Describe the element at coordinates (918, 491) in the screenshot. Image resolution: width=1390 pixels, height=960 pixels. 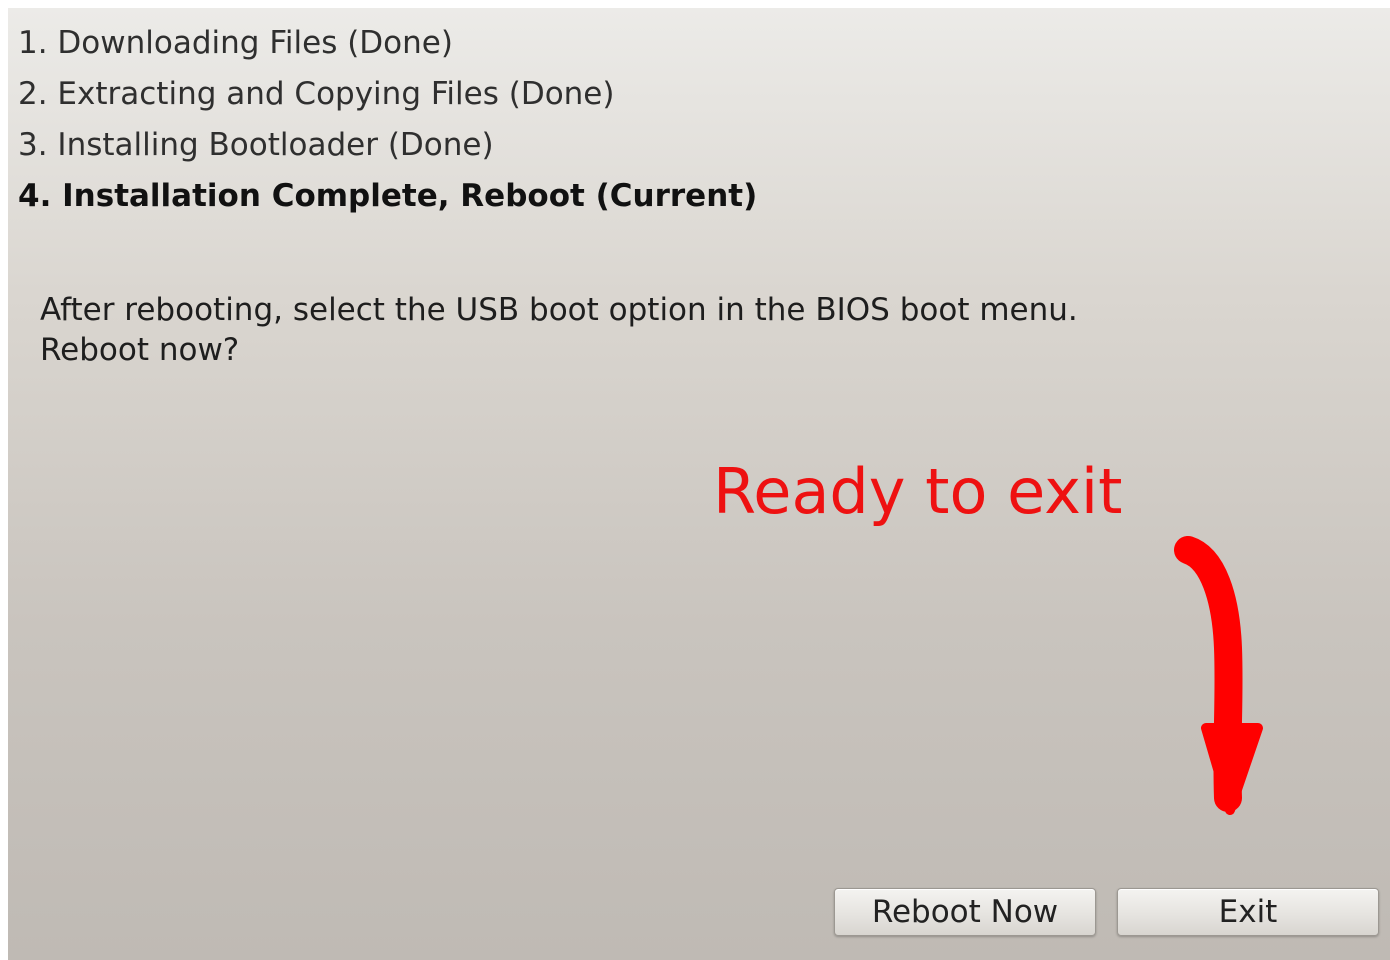
I see `ready-to-exit-annotation: Ready to exit` at that location.